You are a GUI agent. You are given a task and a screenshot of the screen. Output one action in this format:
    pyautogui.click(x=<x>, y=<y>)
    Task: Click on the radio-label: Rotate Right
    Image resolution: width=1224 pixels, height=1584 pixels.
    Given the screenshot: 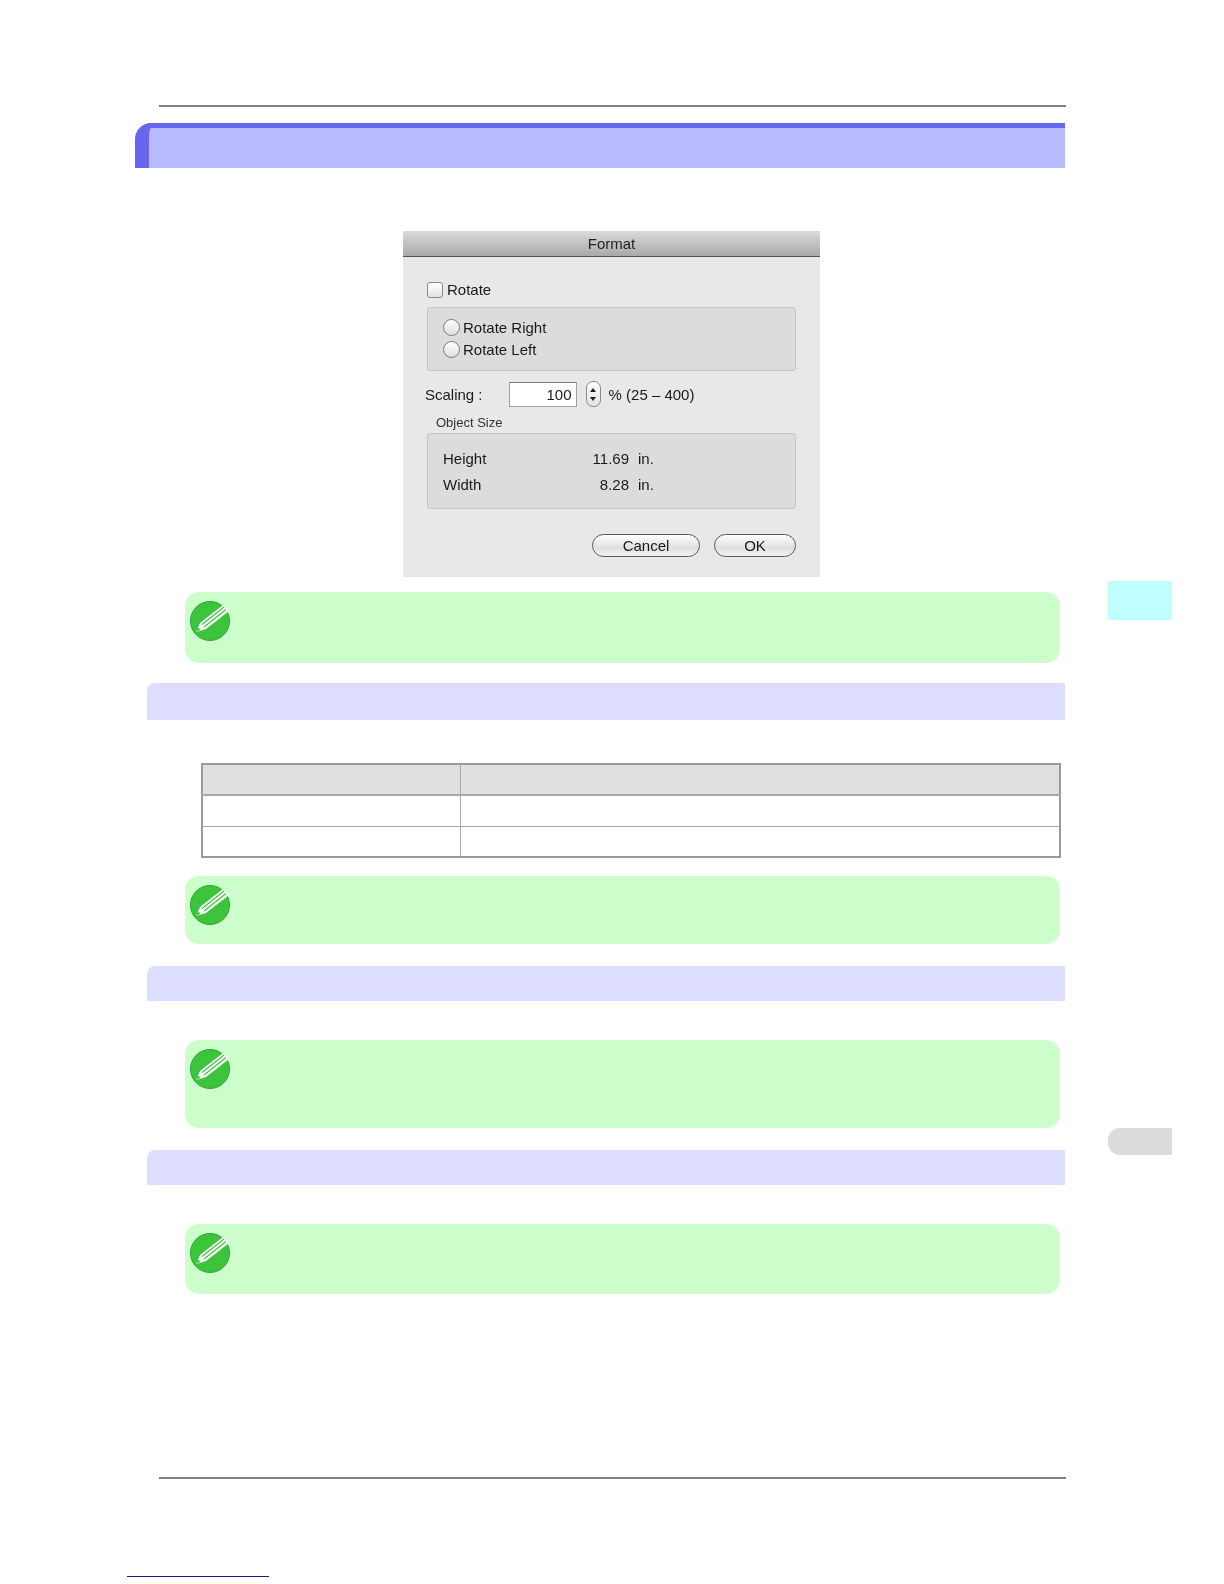 What is the action you would take?
    pyautogui.click(x=505, y=327)
    